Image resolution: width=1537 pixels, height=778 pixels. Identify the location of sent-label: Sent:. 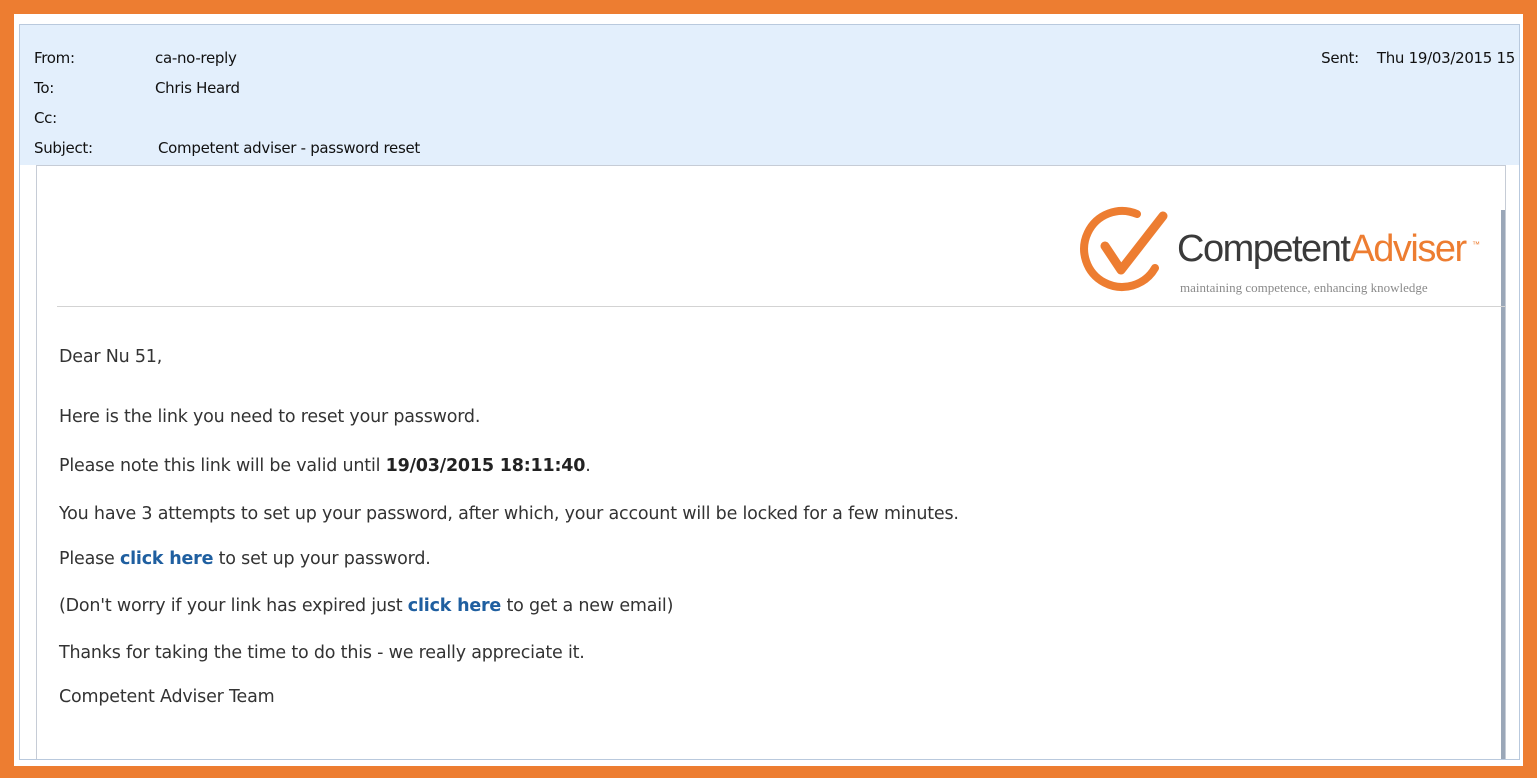
(1340, 58).